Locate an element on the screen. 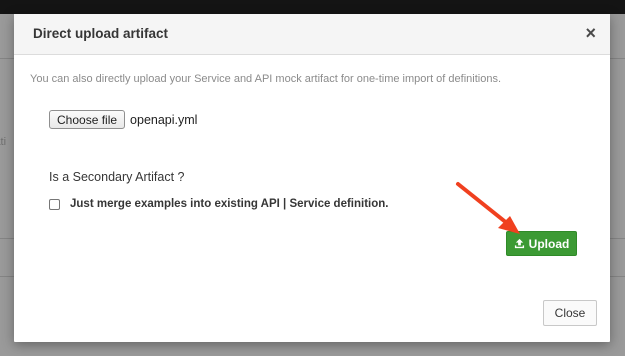  secondary-artifact-label: Is a Secondary Artifact ? is located at coordinates (117, 177).